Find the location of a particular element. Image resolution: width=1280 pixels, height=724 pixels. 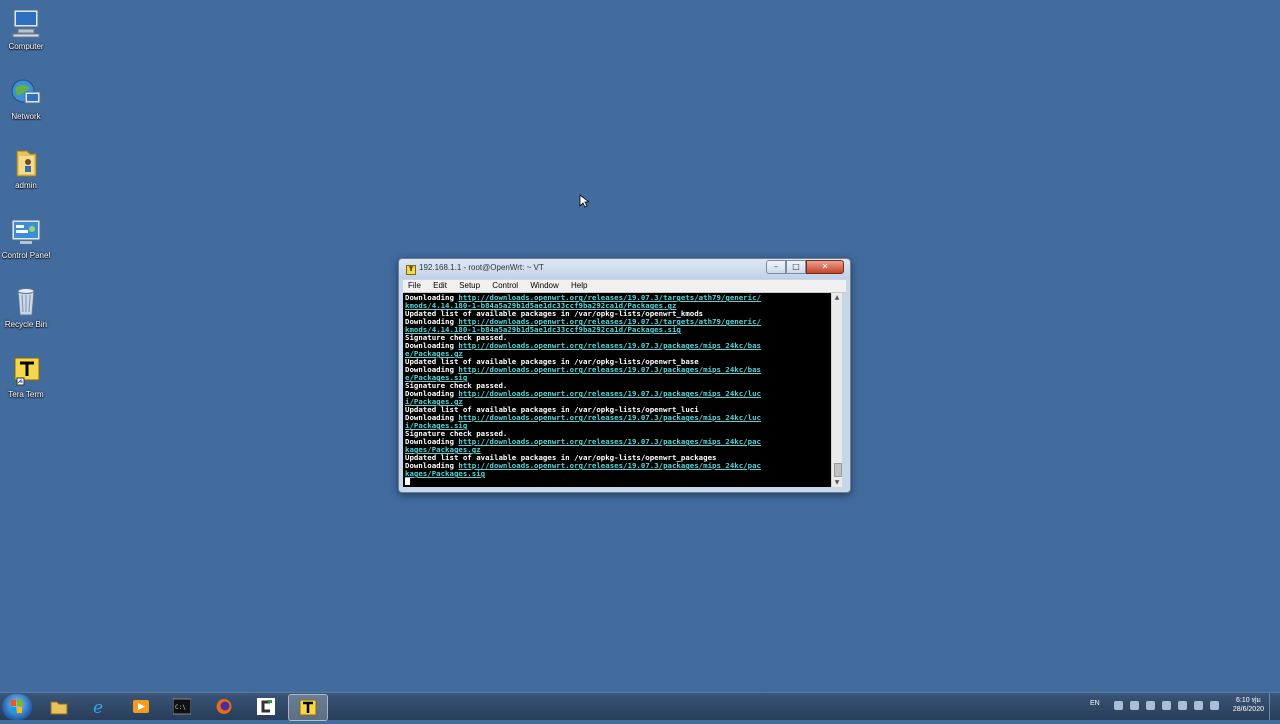

menu-control: Control is located at coordinates (505, 285).